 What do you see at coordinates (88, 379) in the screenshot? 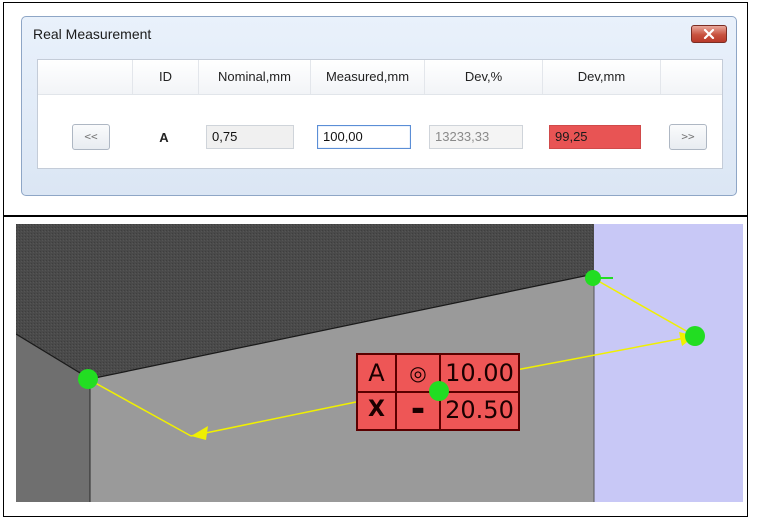
I see `marker-left-corner` at bounding box center [88, 379].